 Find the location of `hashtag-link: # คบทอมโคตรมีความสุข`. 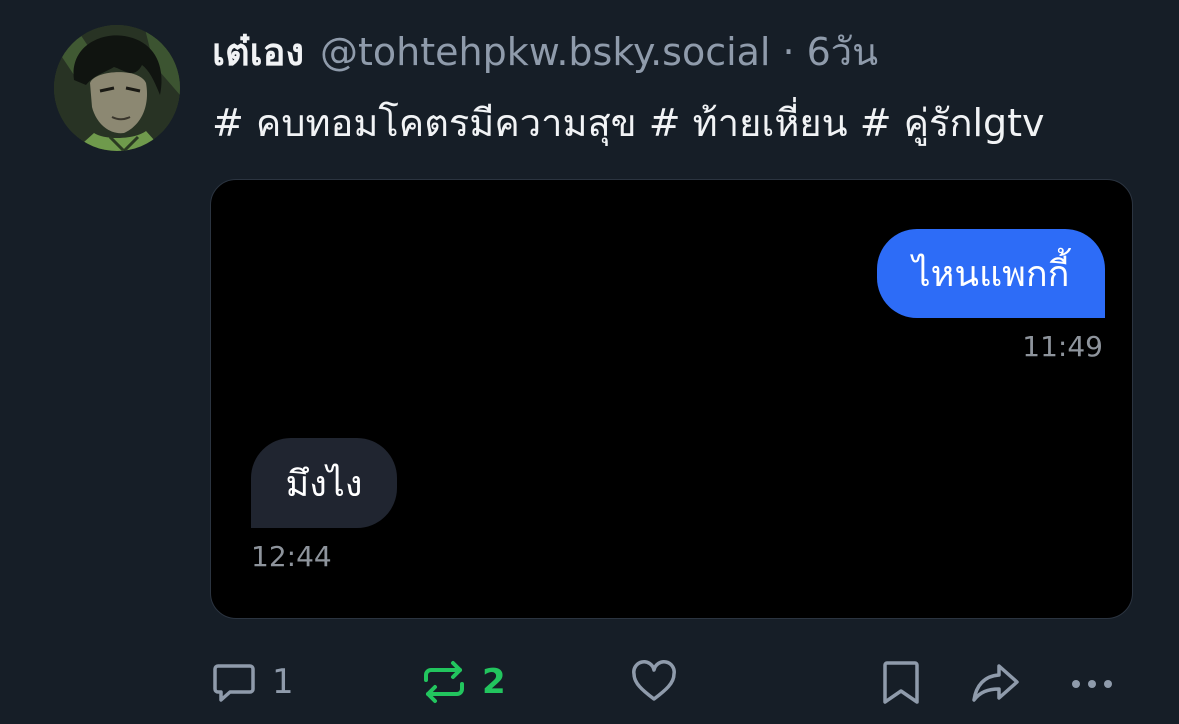

hashtag-link: # คบทอมโคตรมีความสุข is located at coordinates (424, 123).